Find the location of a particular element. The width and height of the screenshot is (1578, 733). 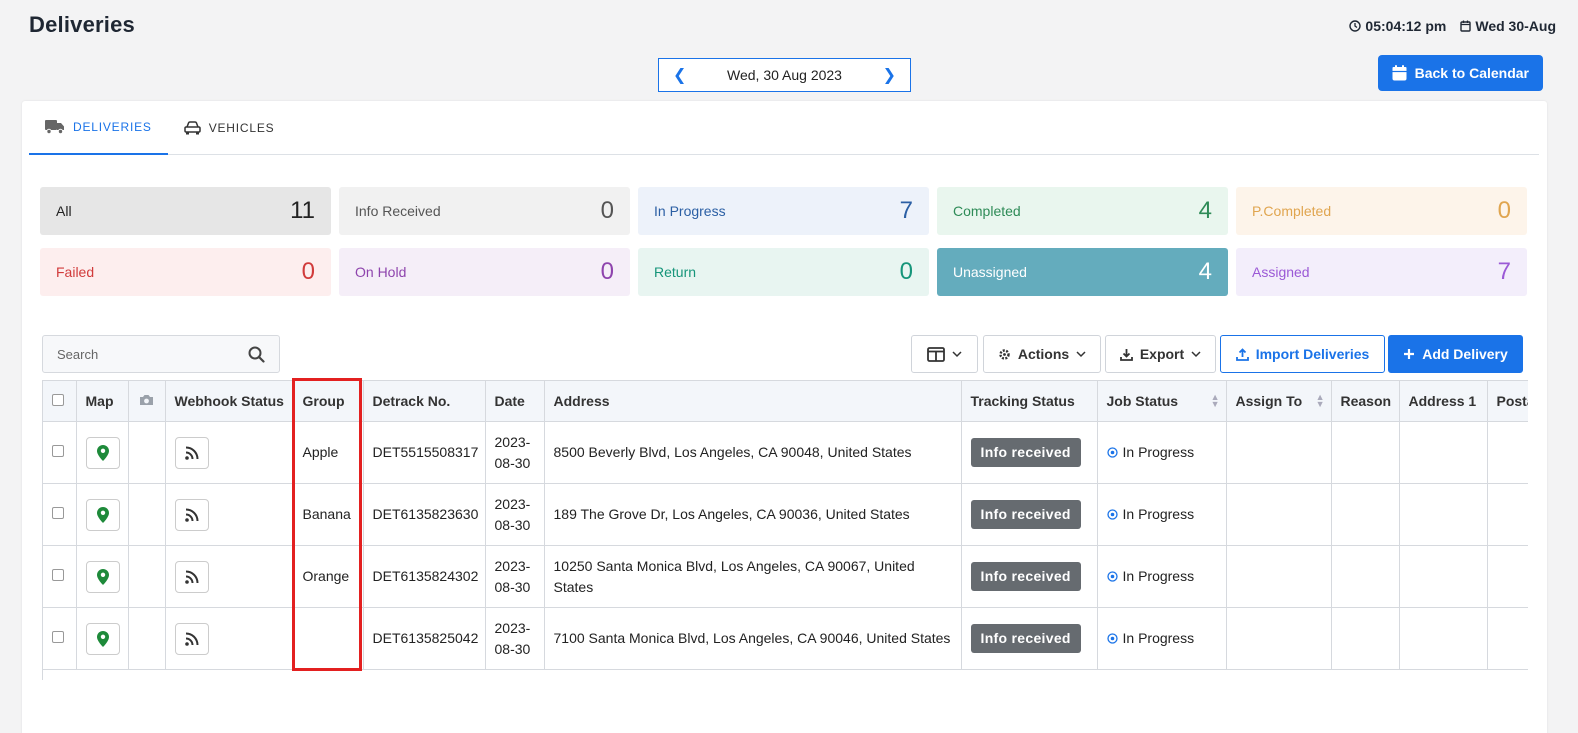

tab-vehicles-label: VEHICLES is located at coordinates (241, 128).